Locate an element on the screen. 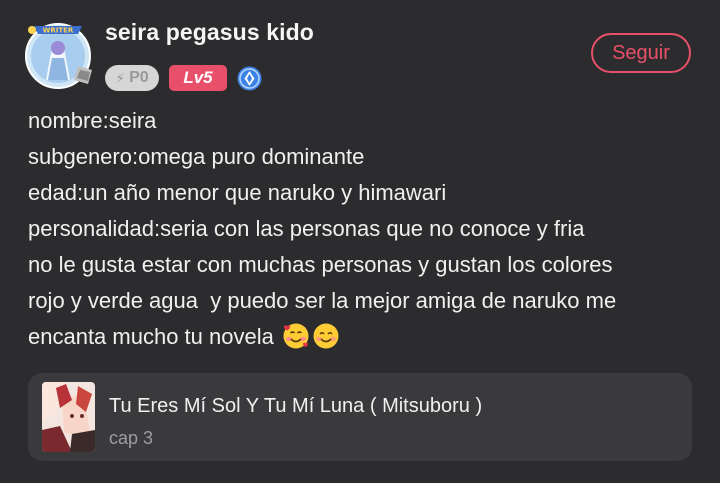  story-chapter: cap 3 is located at coordinates (131, 438).